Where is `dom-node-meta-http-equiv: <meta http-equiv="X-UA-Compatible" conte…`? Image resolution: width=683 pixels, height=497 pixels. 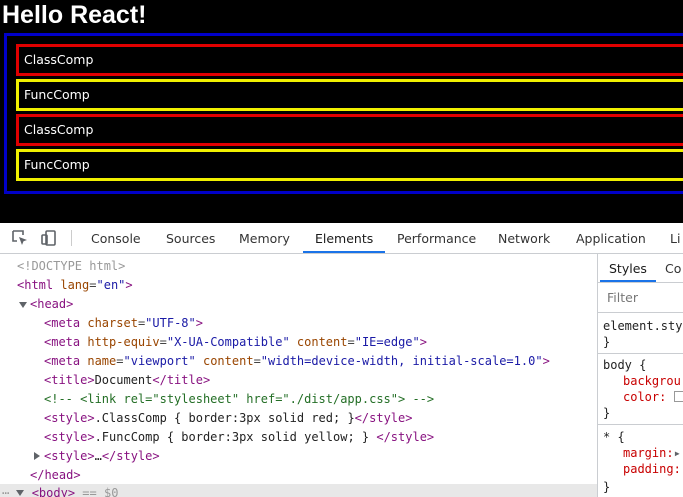
dom-node-meta-http-equiv: <meta http-equiv="X-UA-Compatible" conte… is located at coordinates (235, 342).